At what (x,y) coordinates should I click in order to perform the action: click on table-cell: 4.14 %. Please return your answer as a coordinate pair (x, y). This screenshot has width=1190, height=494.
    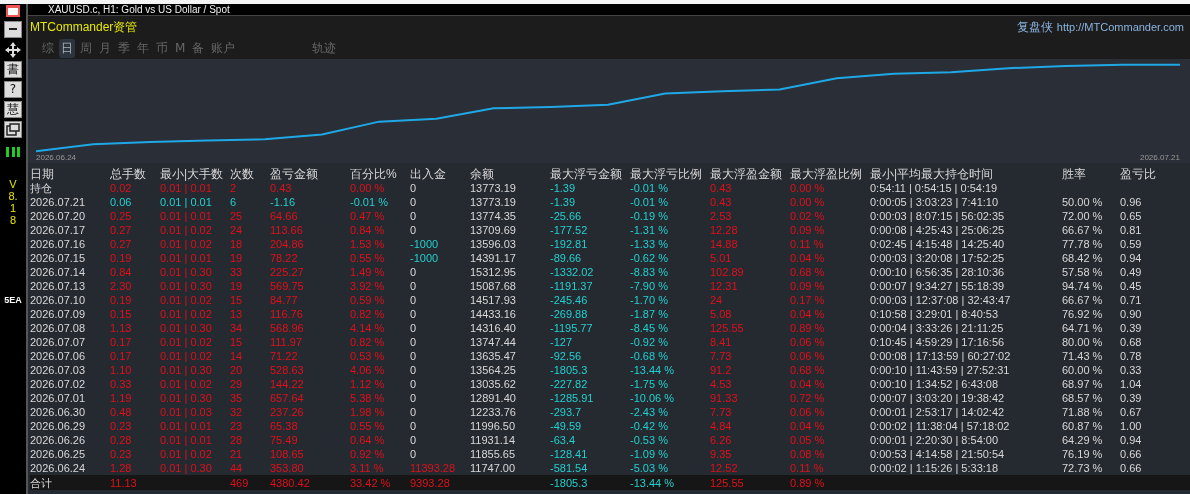
    Looking at the image, I should click on (367, 328).